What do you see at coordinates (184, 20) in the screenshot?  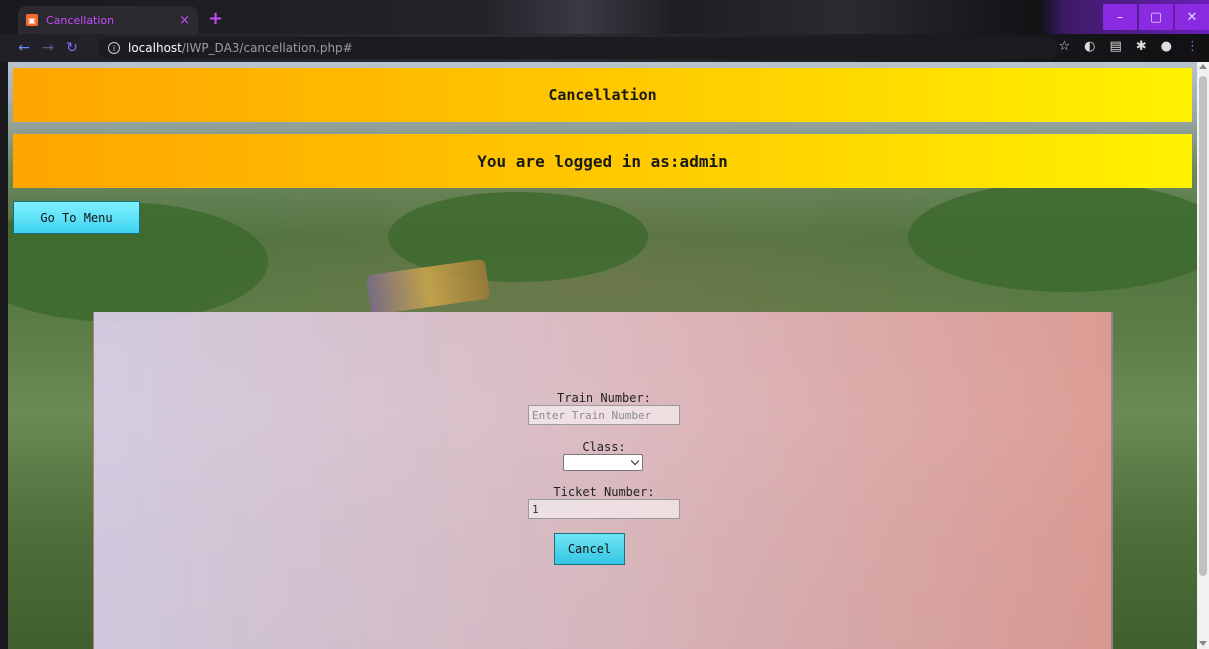 I see `tab-close-icon: ×` at bounding box center [184, 20].